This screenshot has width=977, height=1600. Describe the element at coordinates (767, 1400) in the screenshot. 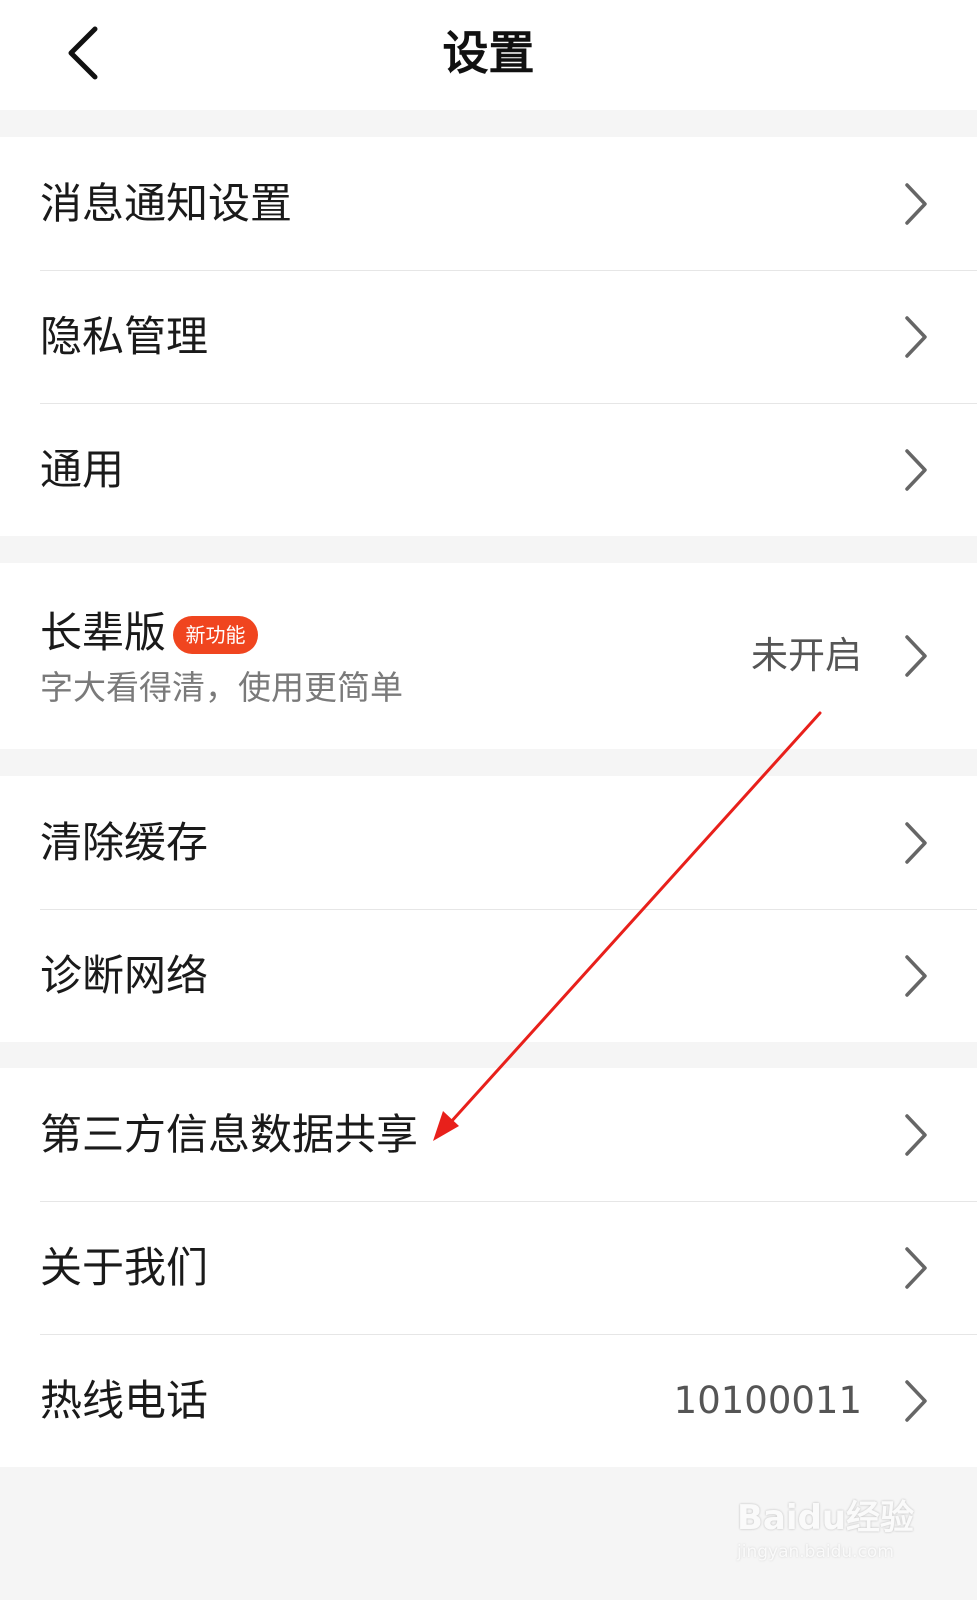

I see `hotline-number: 10100011` at that location.